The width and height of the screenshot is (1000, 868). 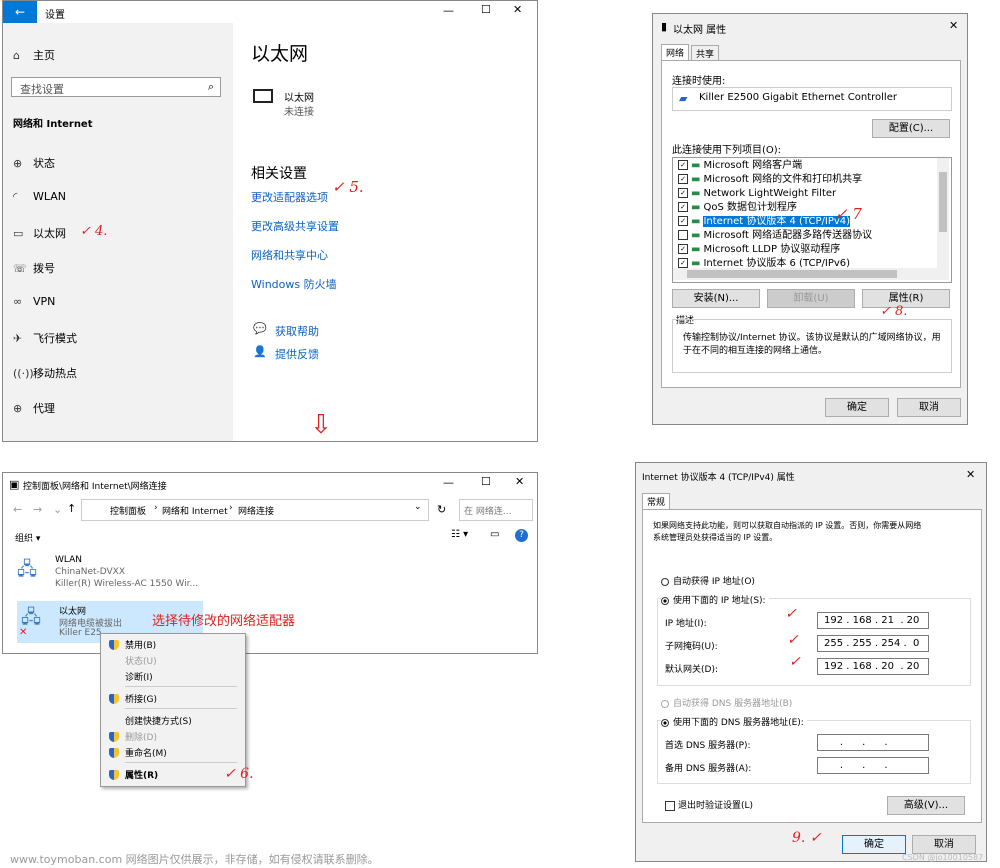 I want to click on sidebar-item-4: ∞ VPN, so click(x=34, y=301).